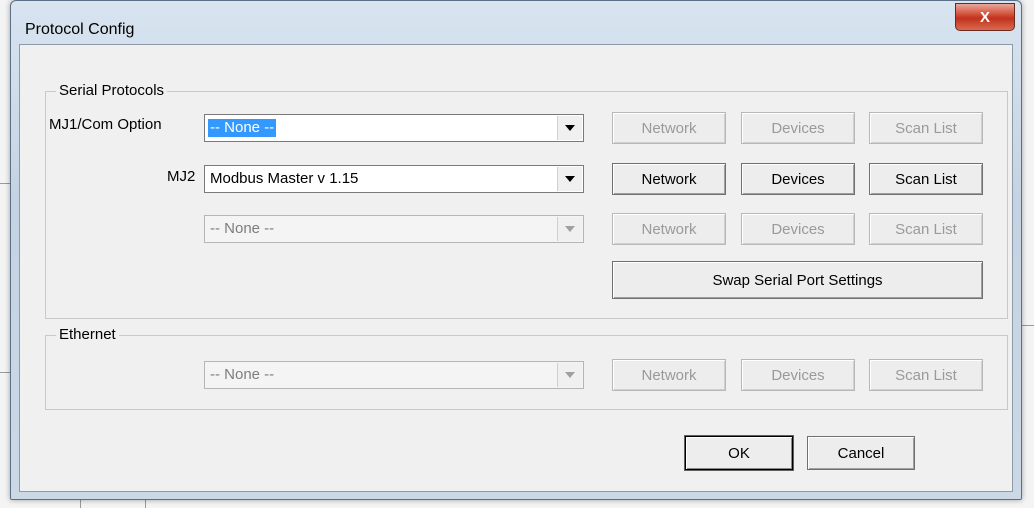 The width and height of the screenshot is (1034, 508). I want to click on mj2-network-button: Network, so click(669, 179).